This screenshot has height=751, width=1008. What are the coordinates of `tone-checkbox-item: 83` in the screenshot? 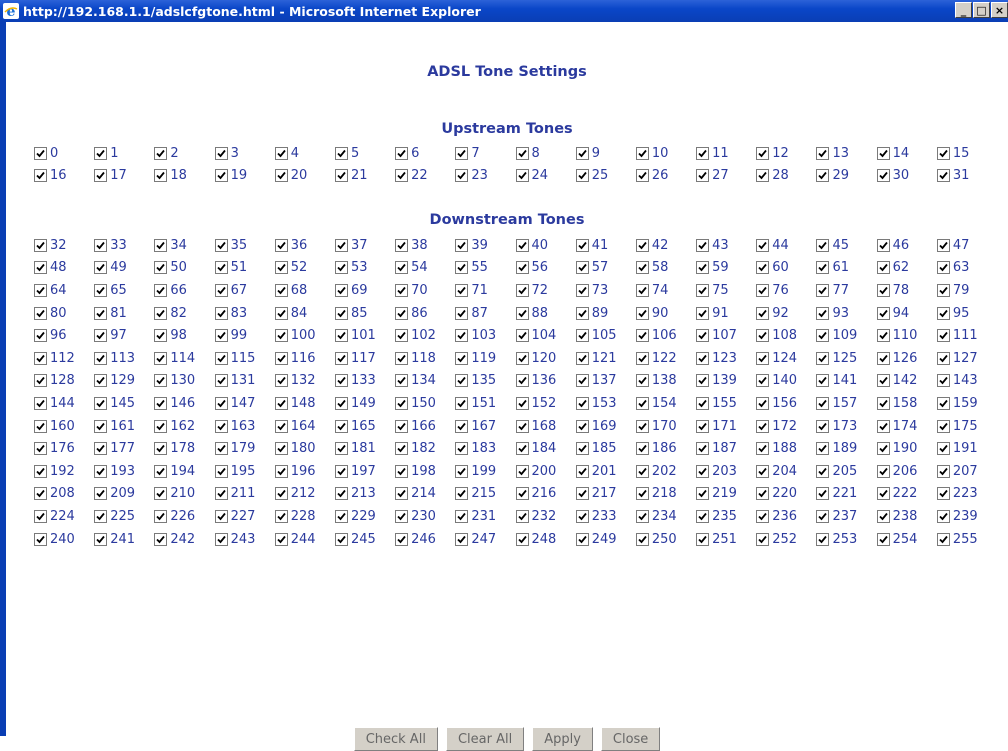 It's located at (244, 313).